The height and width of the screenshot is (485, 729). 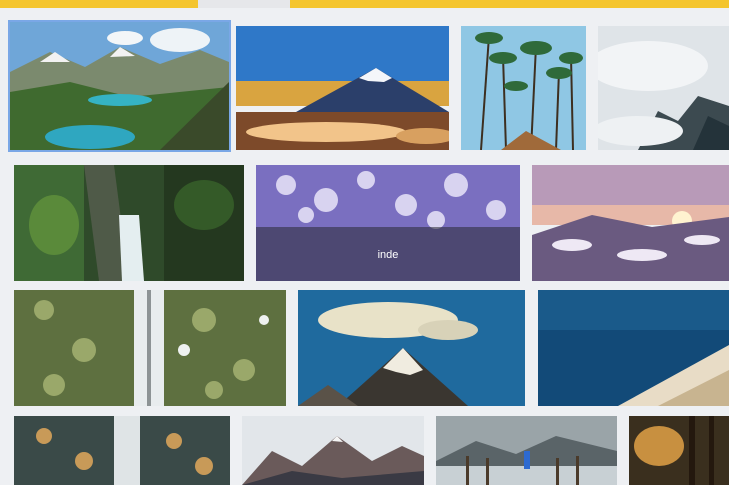 What do you see at coordinates (526, 450) in the screenshot?
I see `gallery-thumbnail-lake-pier` at bounding box center [526, 450].